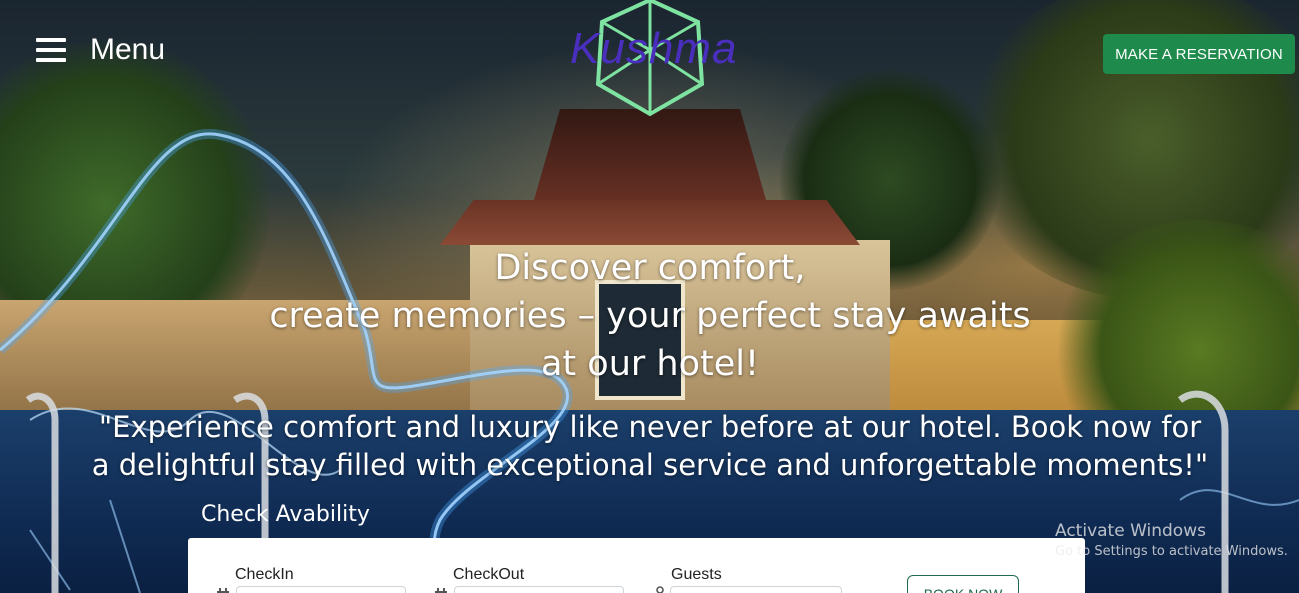  Describe the element at coordinates (285, 514) in the screenshot. I see `check-availability-title: Check Avability` at that location.